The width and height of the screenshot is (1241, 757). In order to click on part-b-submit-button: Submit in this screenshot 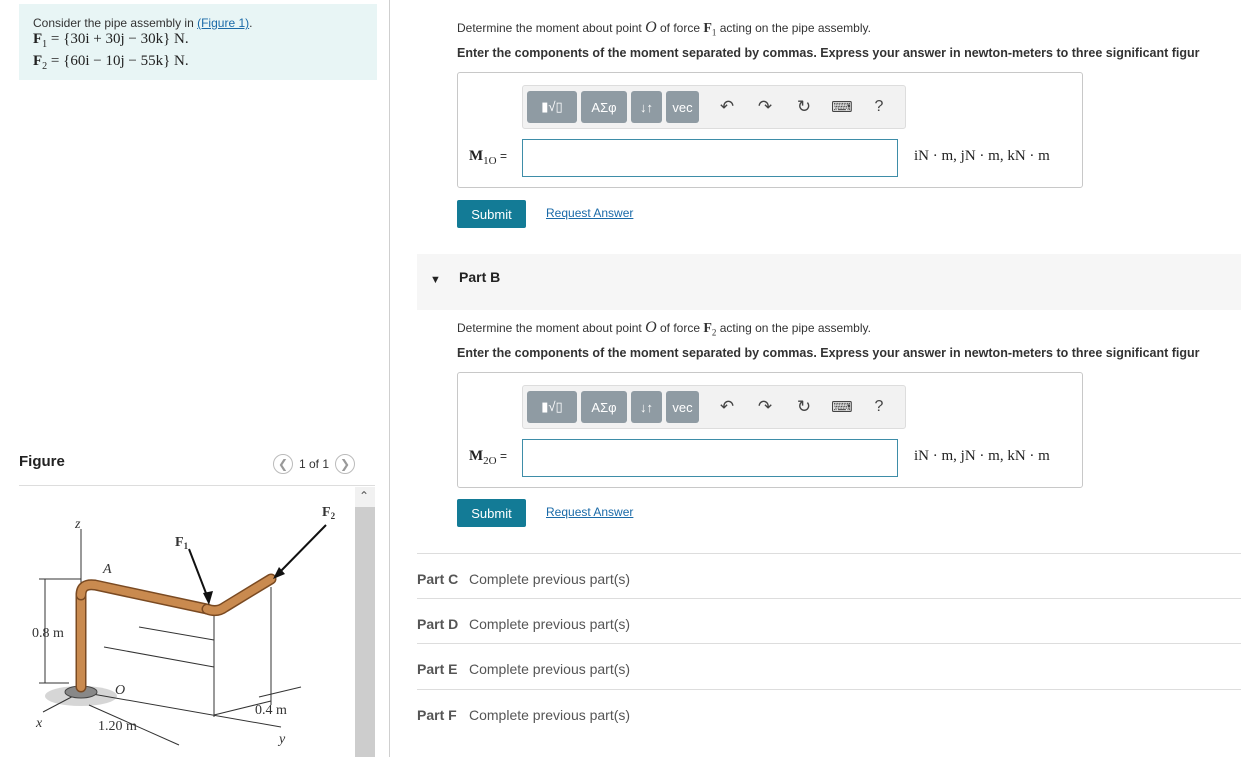, I will do `click(491, 513)`.